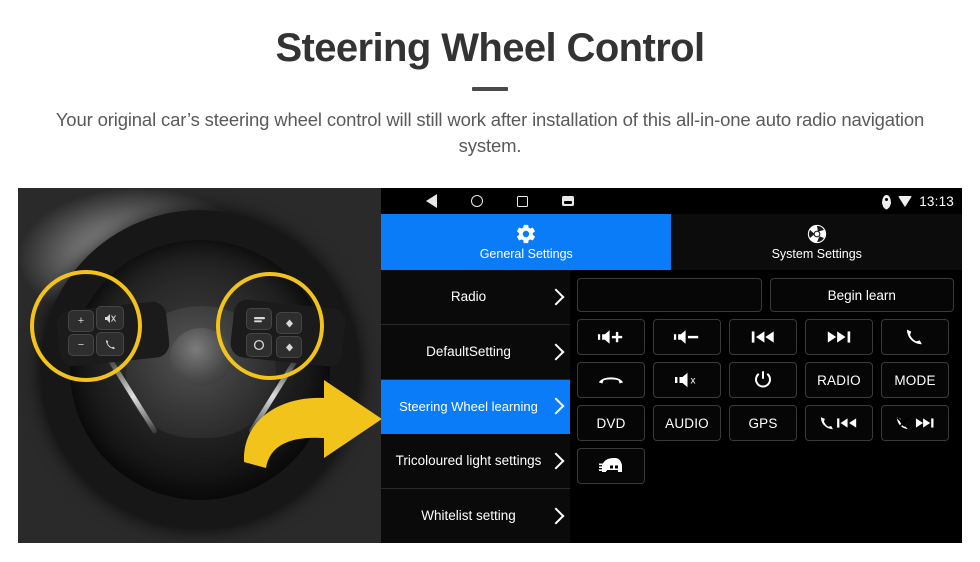 The height and width of the screenshot is (562, 980). What do you see at coordinates (522, 201) in the screenshot?
I see `recents-icon` at bounding box center [522, 201].